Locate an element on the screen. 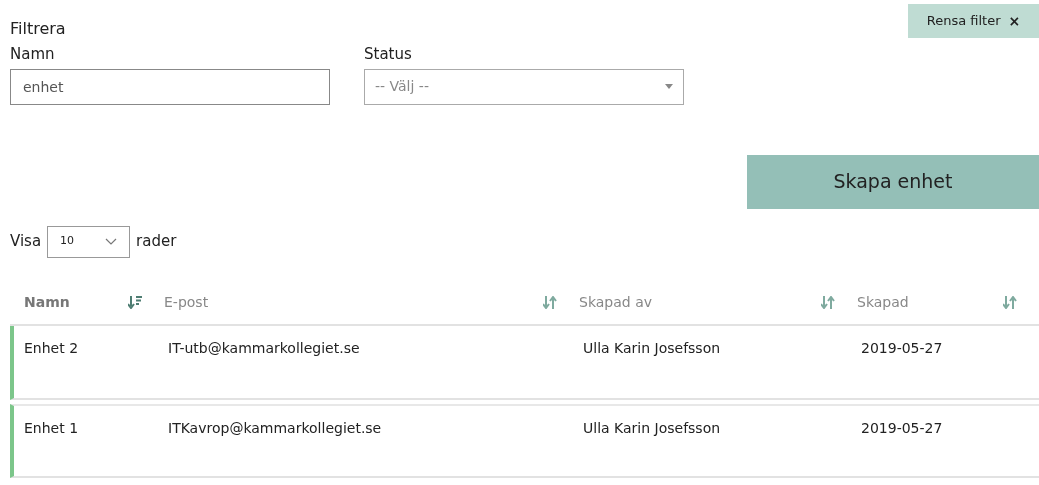 This screenshot has height=485, width=1039. table-cell: Enhet 1 is located at coordinates (51, 427).